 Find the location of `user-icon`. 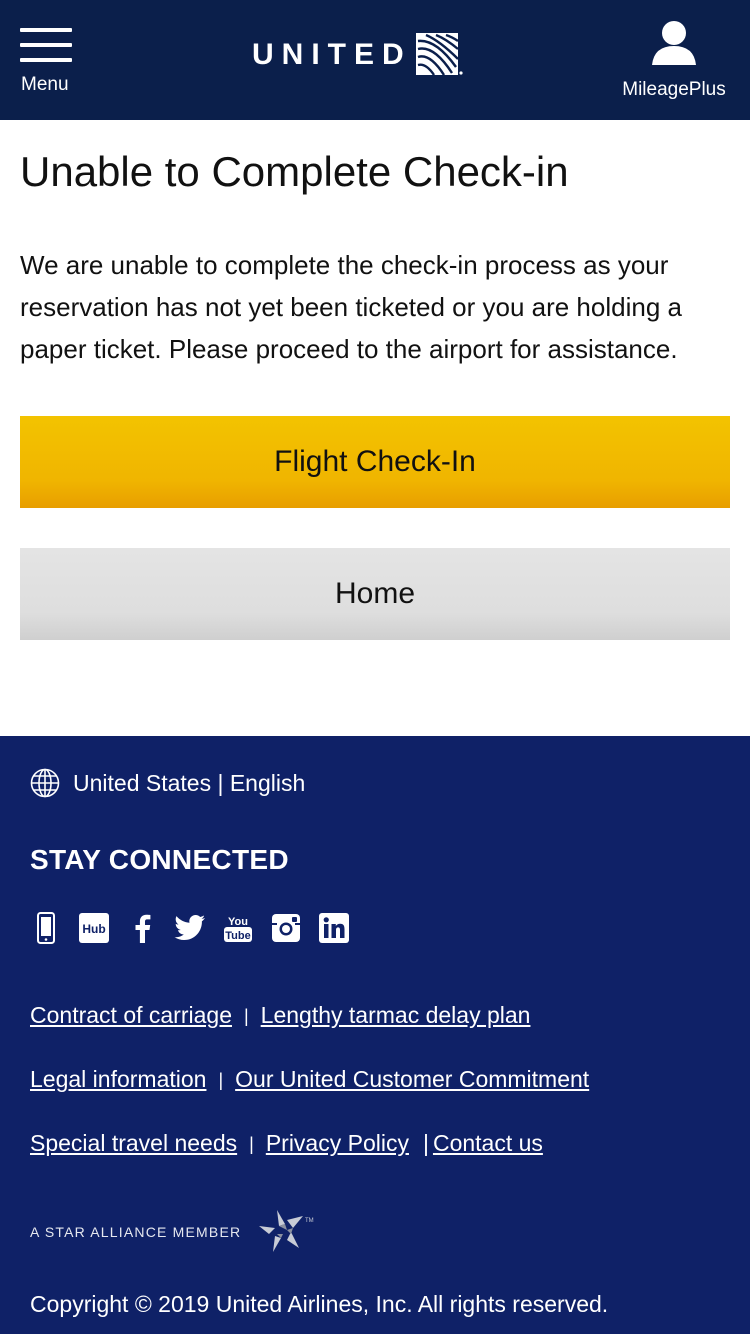

user-icon is located at coordinates (674, 43).